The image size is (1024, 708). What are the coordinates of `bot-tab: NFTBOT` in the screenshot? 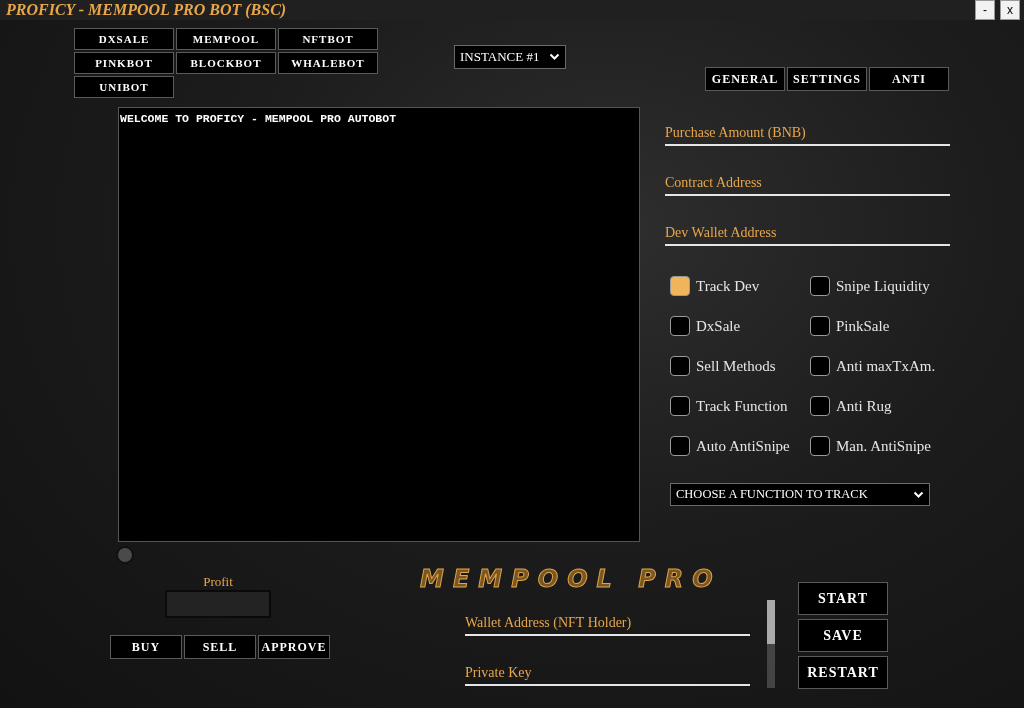 It's located at (328, 39).